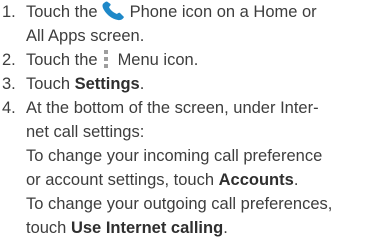  I want to click on step-4-line-2: net call settings:, so click(85, 132).